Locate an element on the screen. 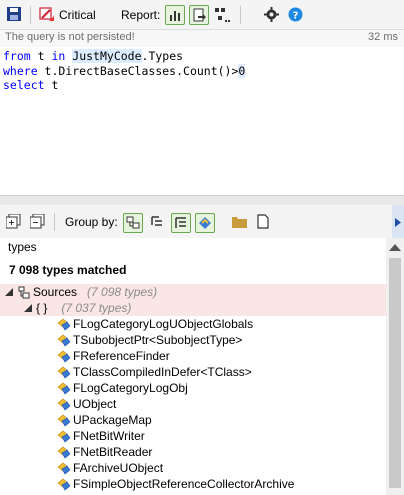  code-line: from t in JustMyCode.Types is located at coordinates (93, 56).